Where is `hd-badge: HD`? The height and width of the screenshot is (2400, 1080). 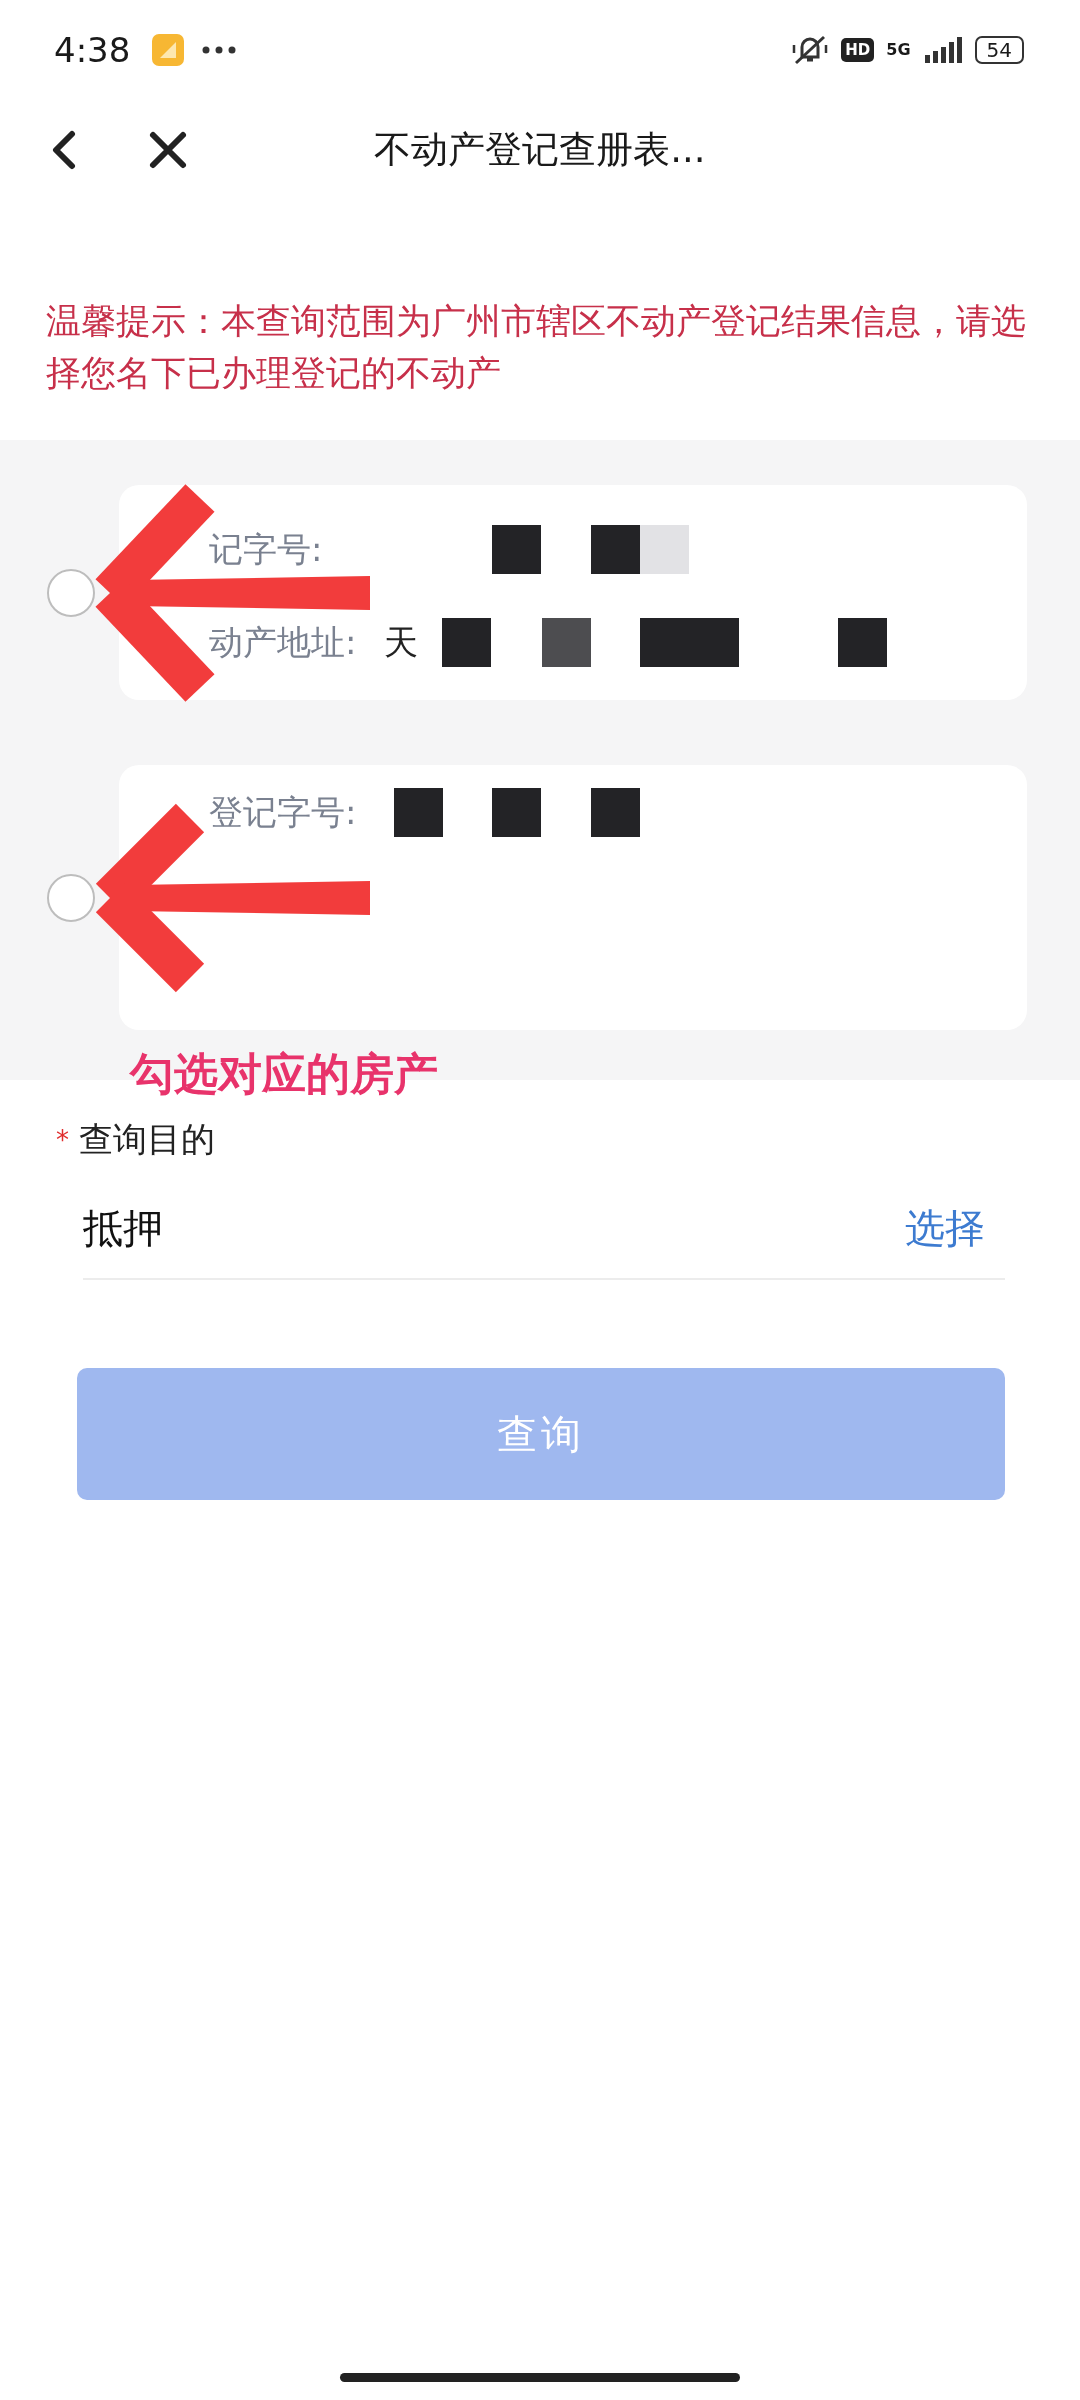
hd-badge: HD is located at coordinates (858, 50).